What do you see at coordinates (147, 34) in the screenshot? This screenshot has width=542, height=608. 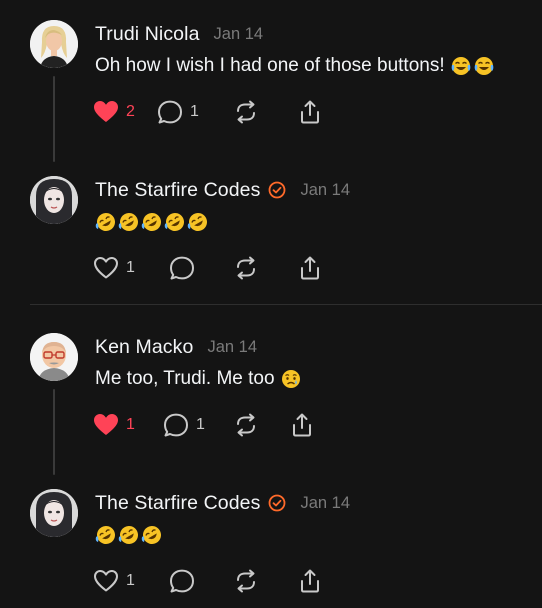 I see `author-name: Trudi Nicola` at bounding box center [147, 34].